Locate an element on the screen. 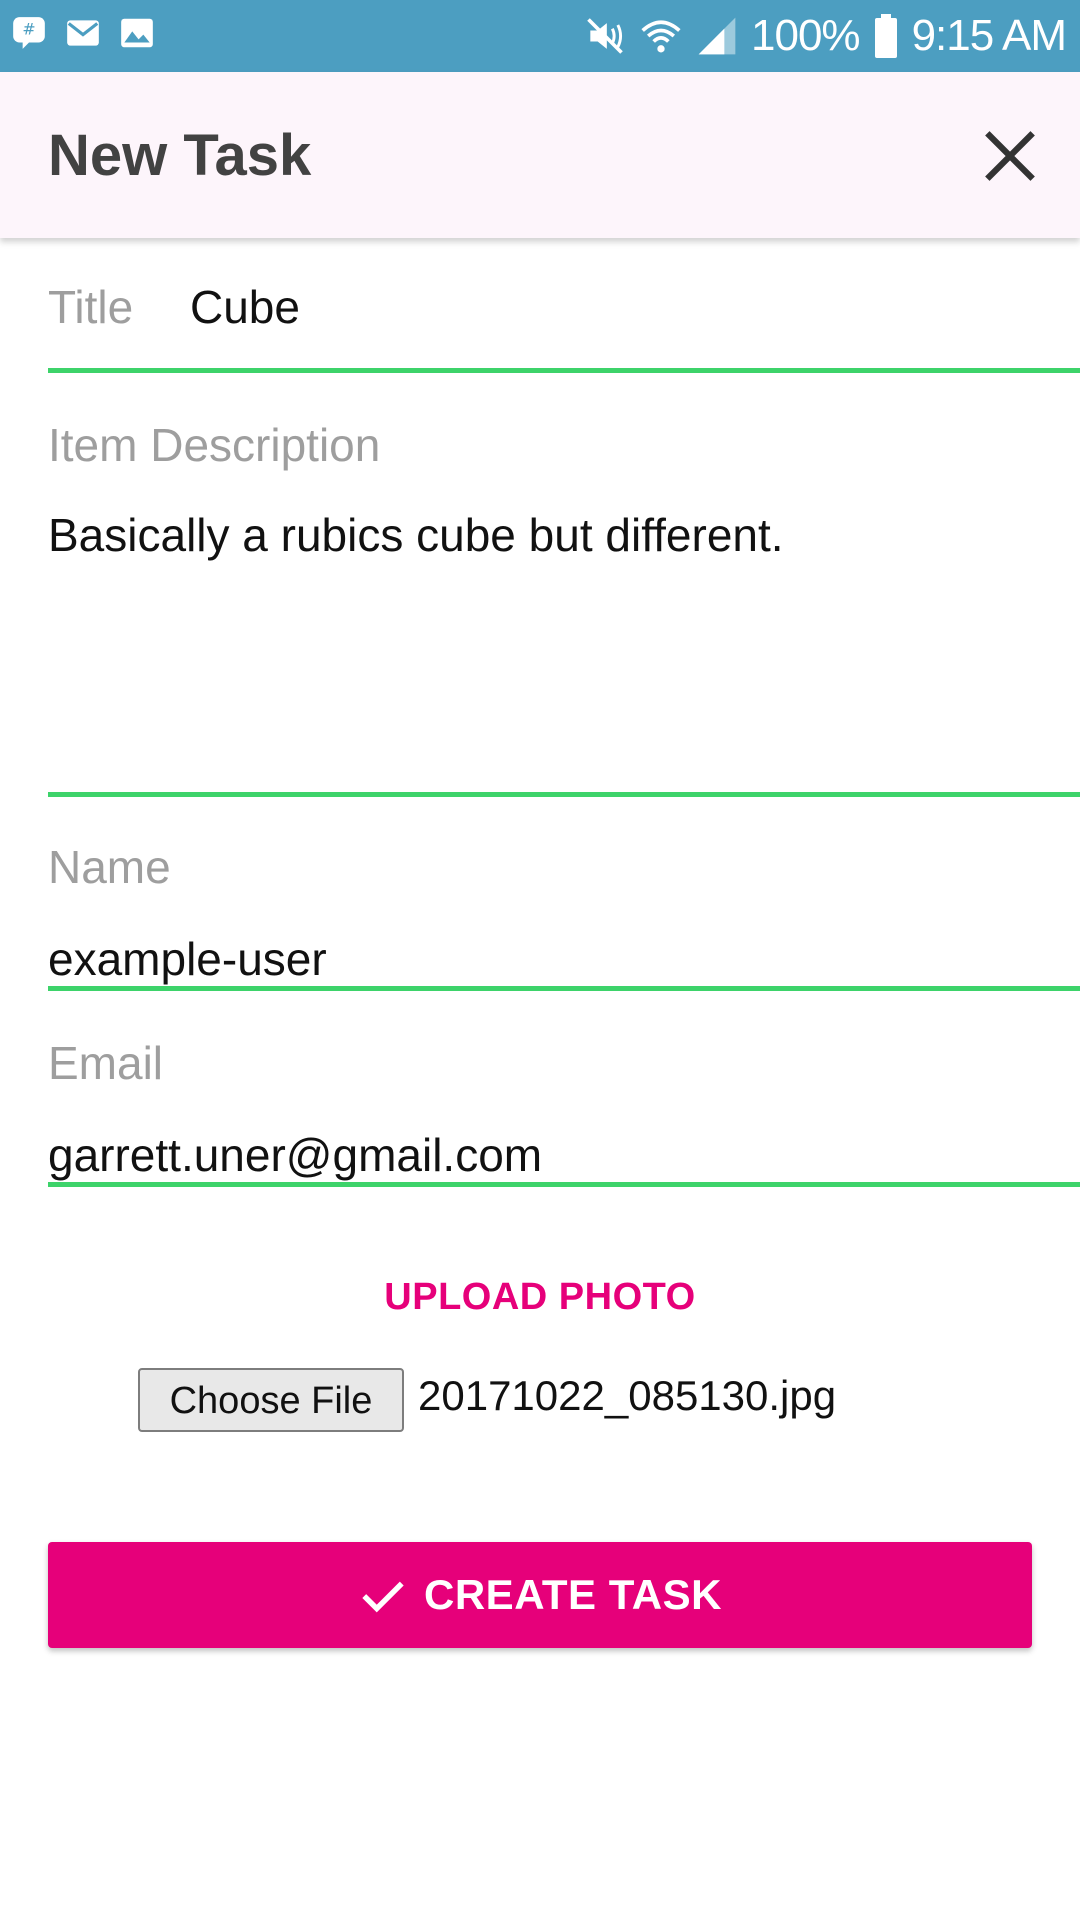 This screenshot has height=1920, width=1080. name-value: example-user is located at coordinates (187, 959).